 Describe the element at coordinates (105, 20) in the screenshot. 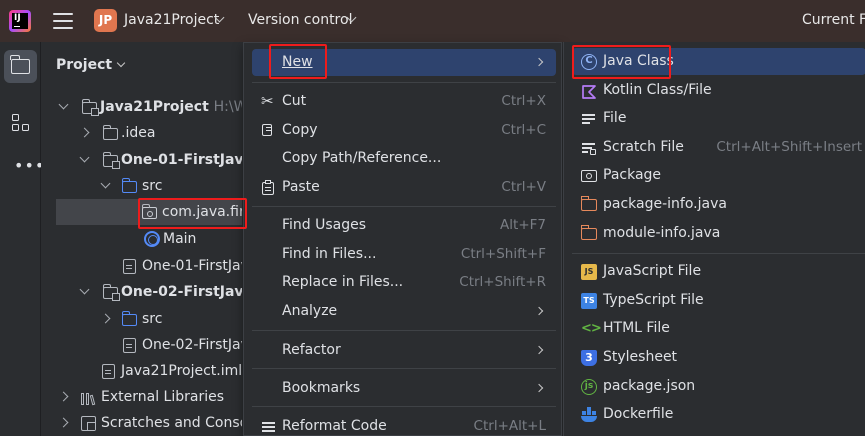

I see `project-badge: JP` at that location.